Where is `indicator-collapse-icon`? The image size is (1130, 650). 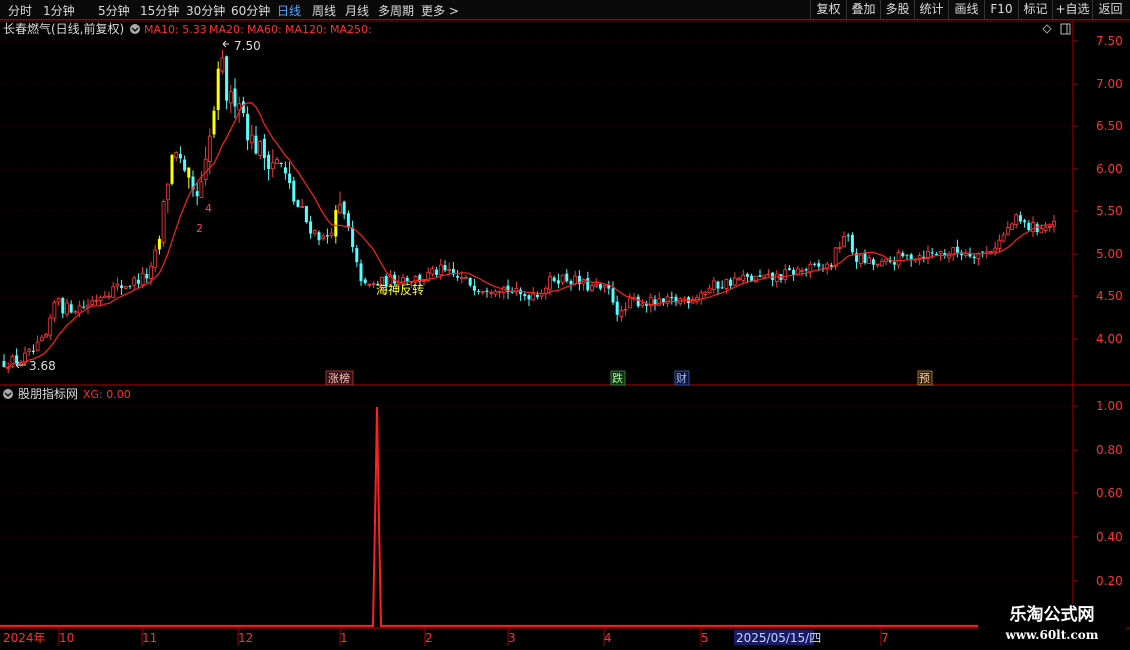
indicator-collapse-icon is located at coordinates (8, 394).